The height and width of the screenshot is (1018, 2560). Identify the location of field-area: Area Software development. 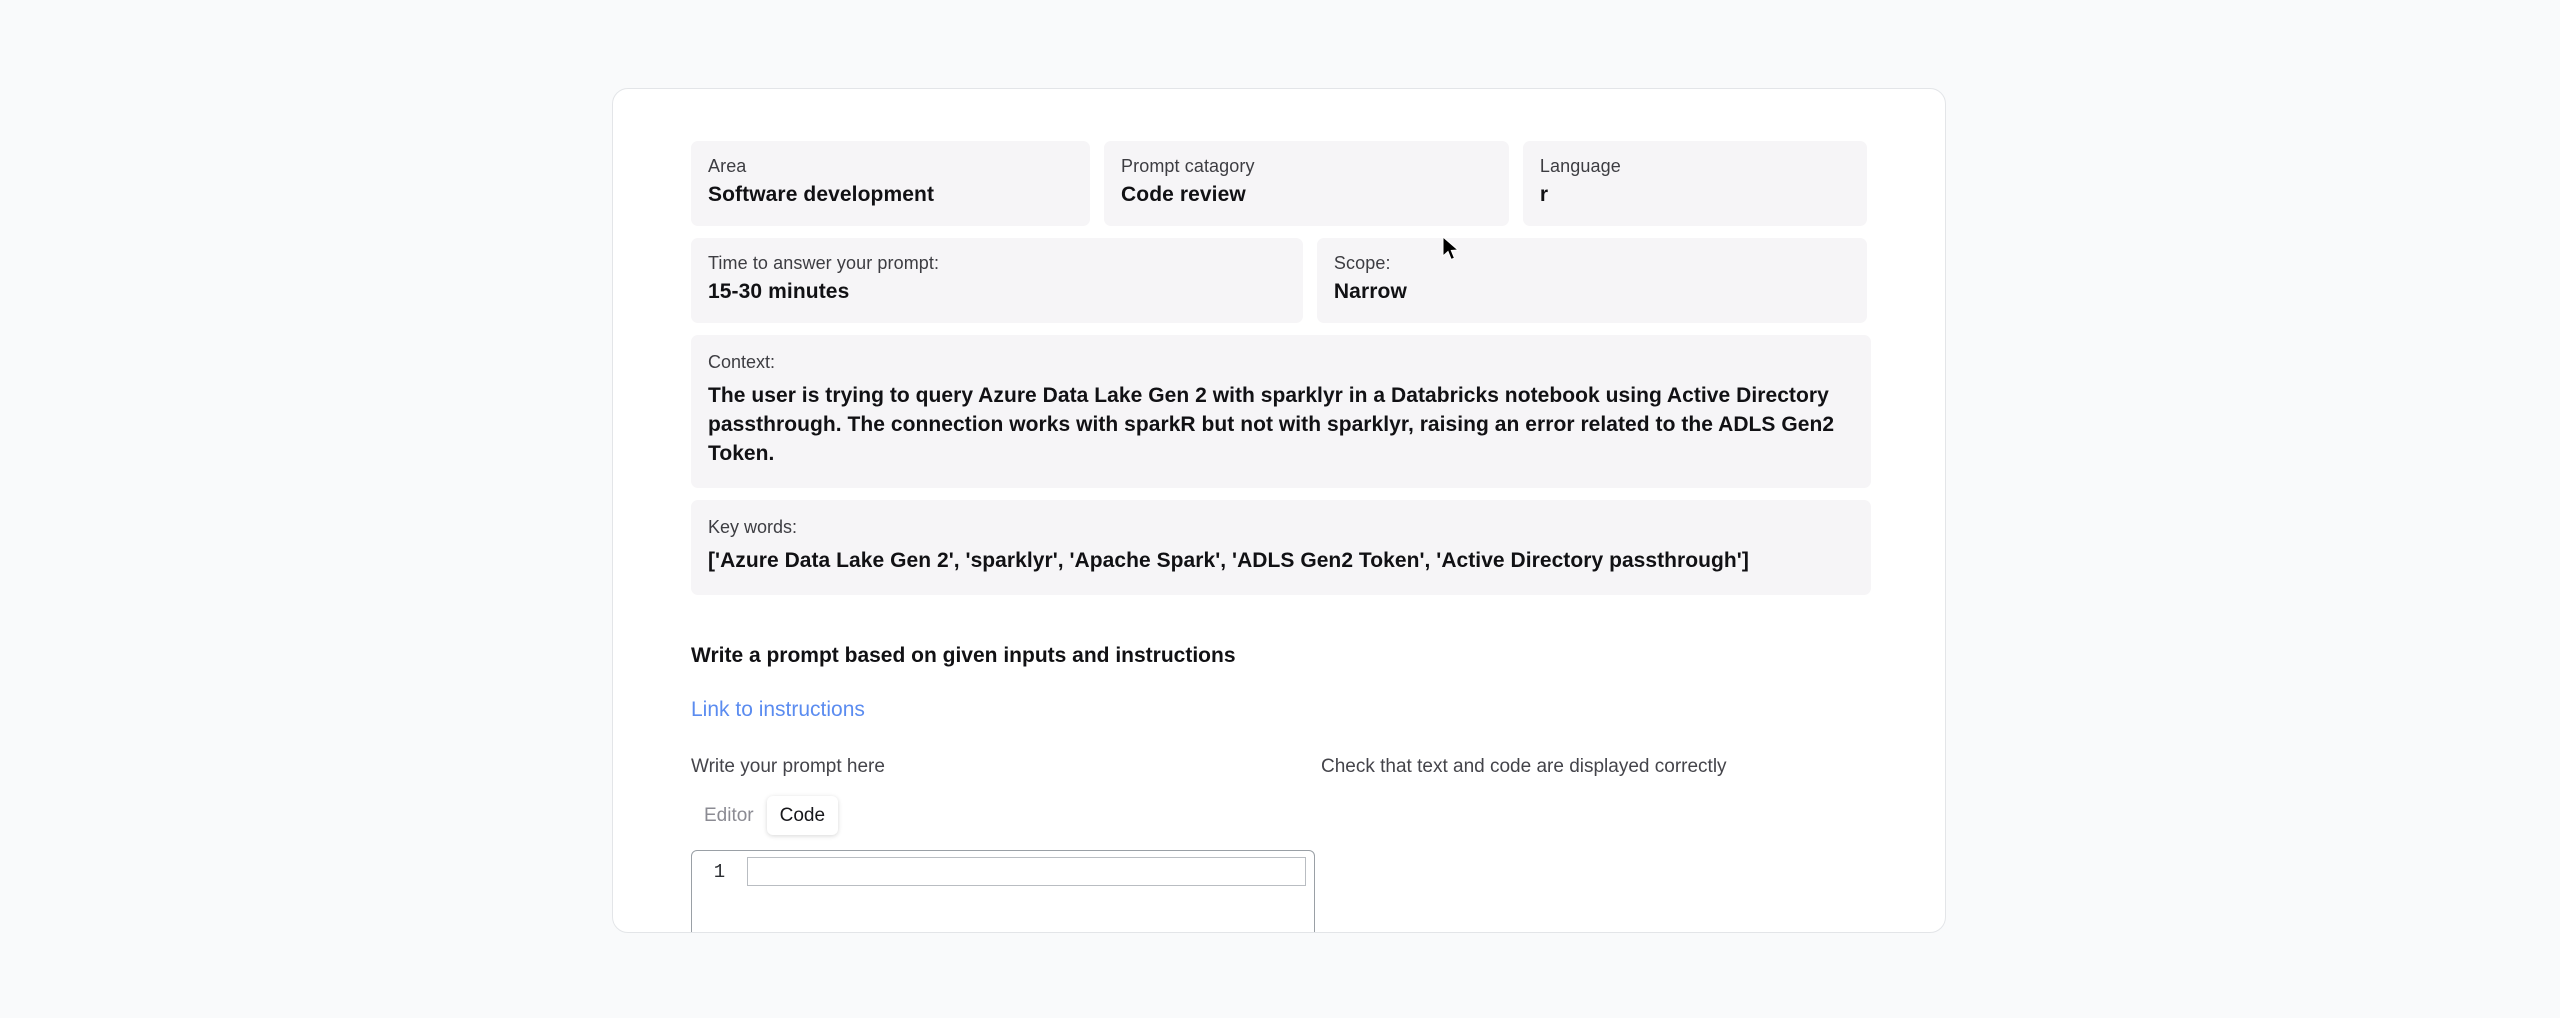
(891, 183).